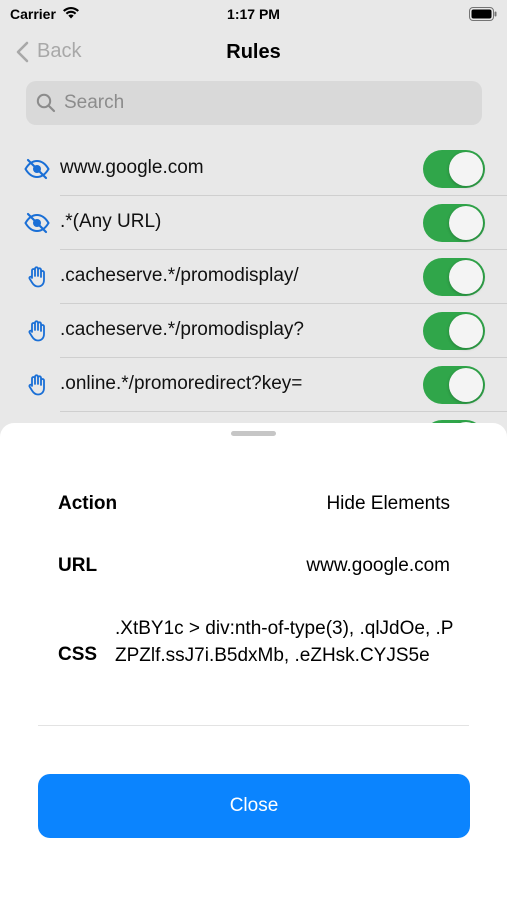 This screenshot has height=900, width=507. Describe the element at coordinates (182, 329) in the screenshot. I see `rule-label: .cacheserve.*/promodisplay?` at that location.